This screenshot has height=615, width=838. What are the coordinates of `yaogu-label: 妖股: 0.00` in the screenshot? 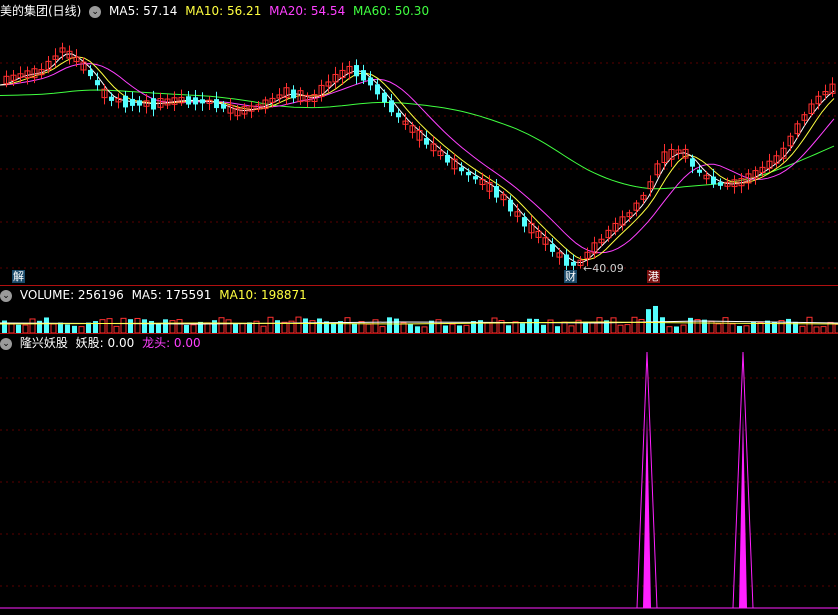 It's located at (105, 343).